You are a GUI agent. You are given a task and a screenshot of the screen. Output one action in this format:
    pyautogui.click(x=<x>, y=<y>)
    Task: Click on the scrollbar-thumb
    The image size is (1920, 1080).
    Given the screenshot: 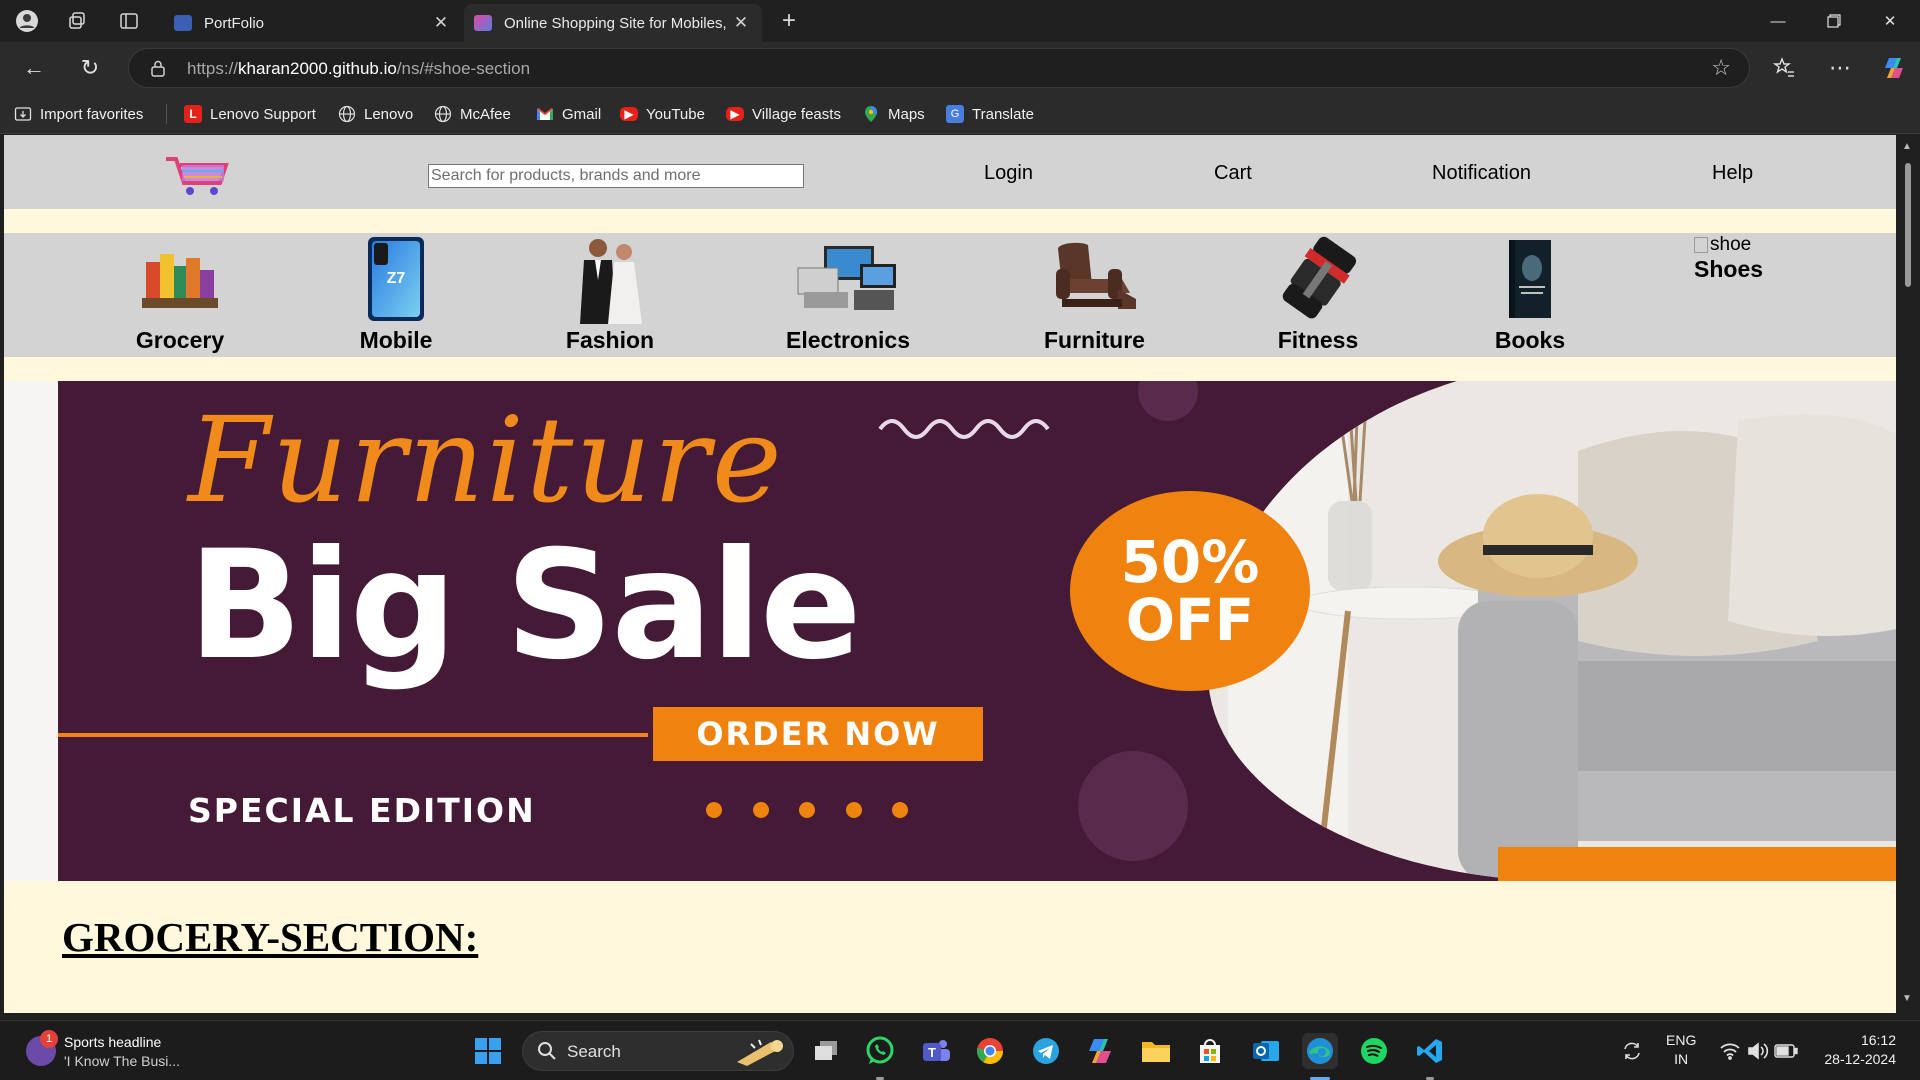 What is the action you would take?
    pyautogui.click(x=1908, y=225)
    